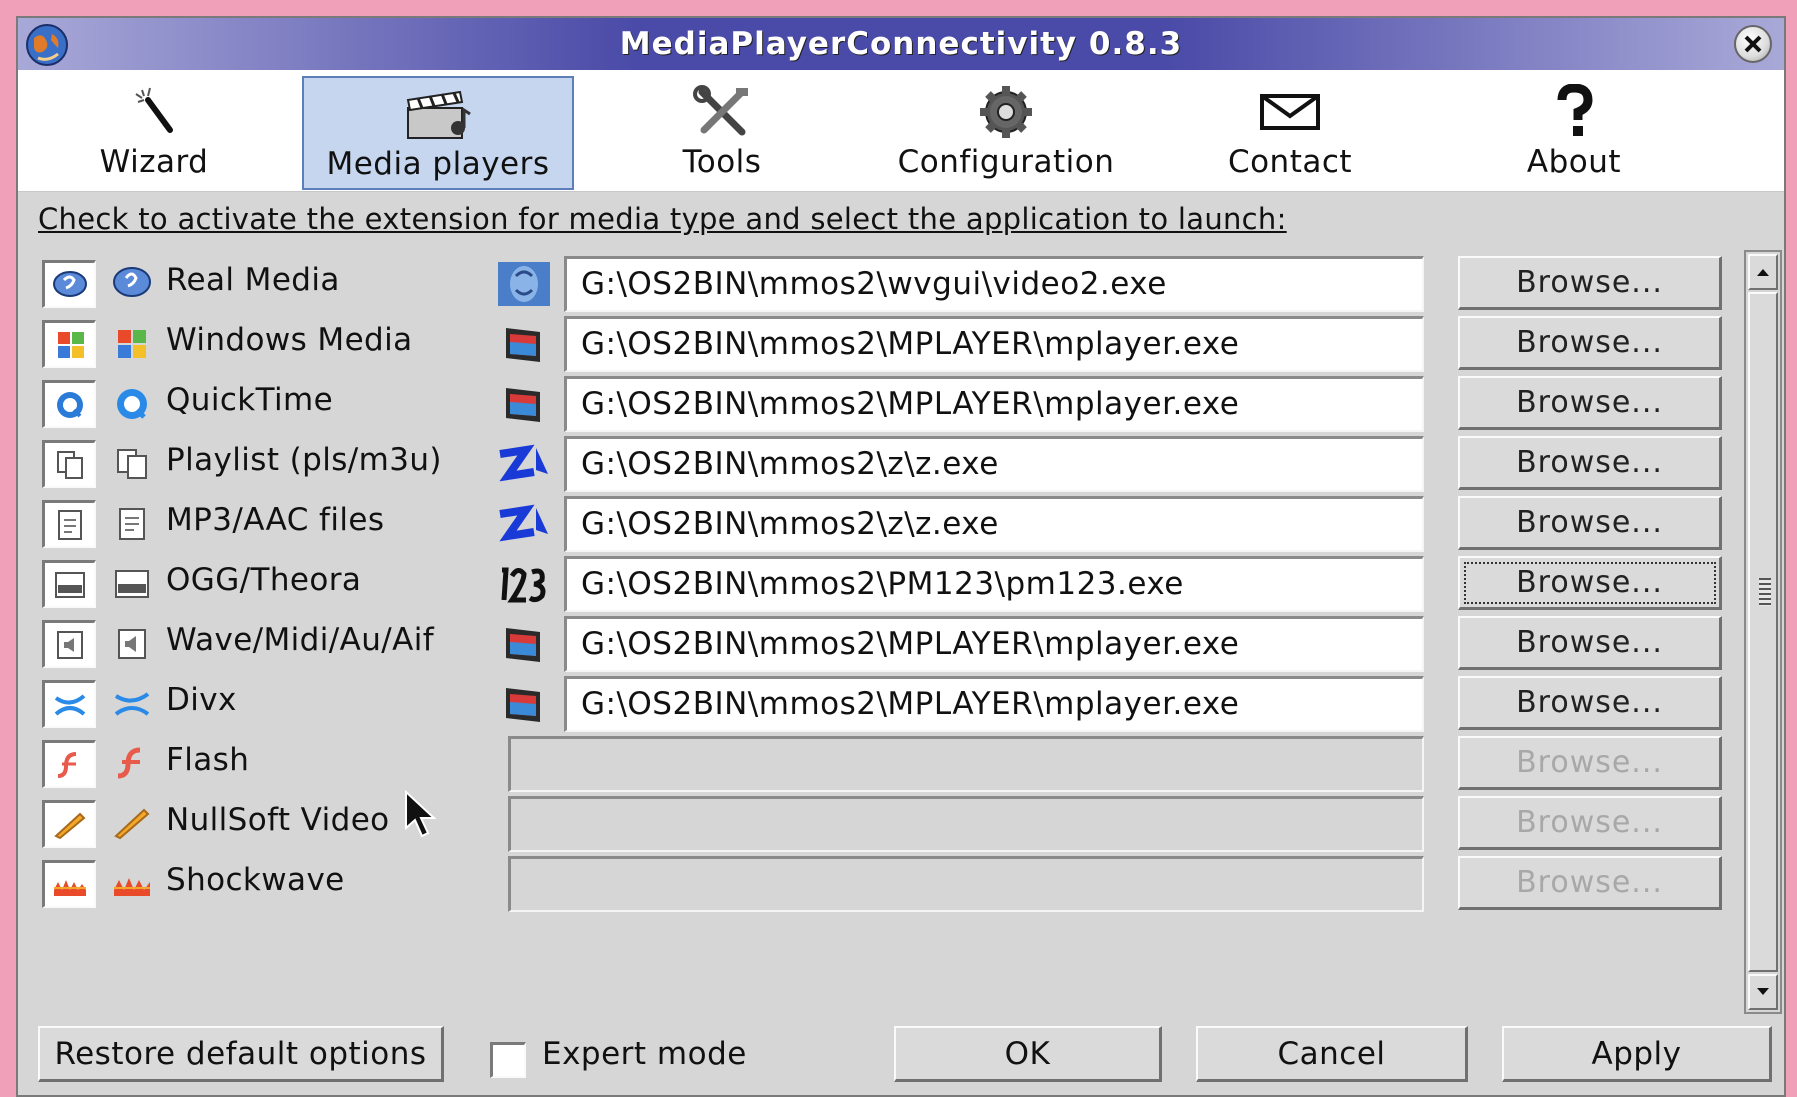 This screenshot has width=1797, height=1097. I want to click on application-path-input: G:\OS2BIN\mmos2\wvgui\video2.exe, so click(994, 284).